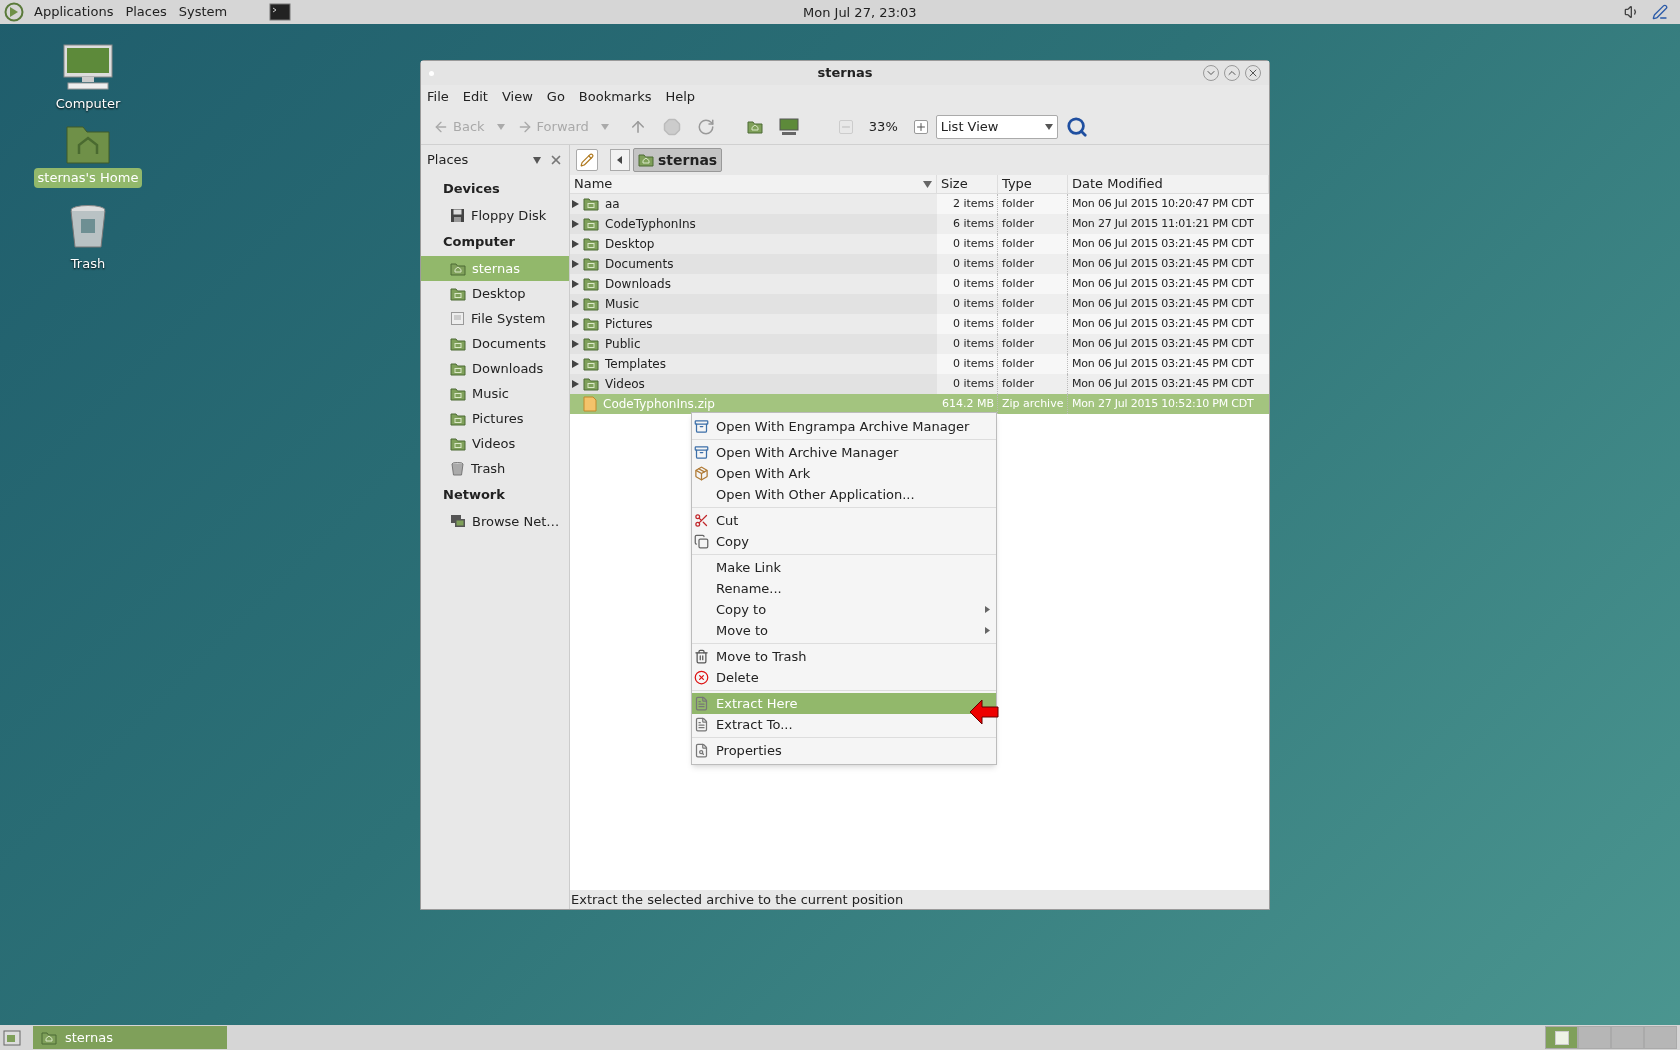 The height and width of the screenshot is (1050, 1680). Describe the element at coordinates (919, 384) in the screenshot. I see `file-row: Videos 0 items folder Mon 06 Jul 2015 03:21:45 PM CDT` at that location.